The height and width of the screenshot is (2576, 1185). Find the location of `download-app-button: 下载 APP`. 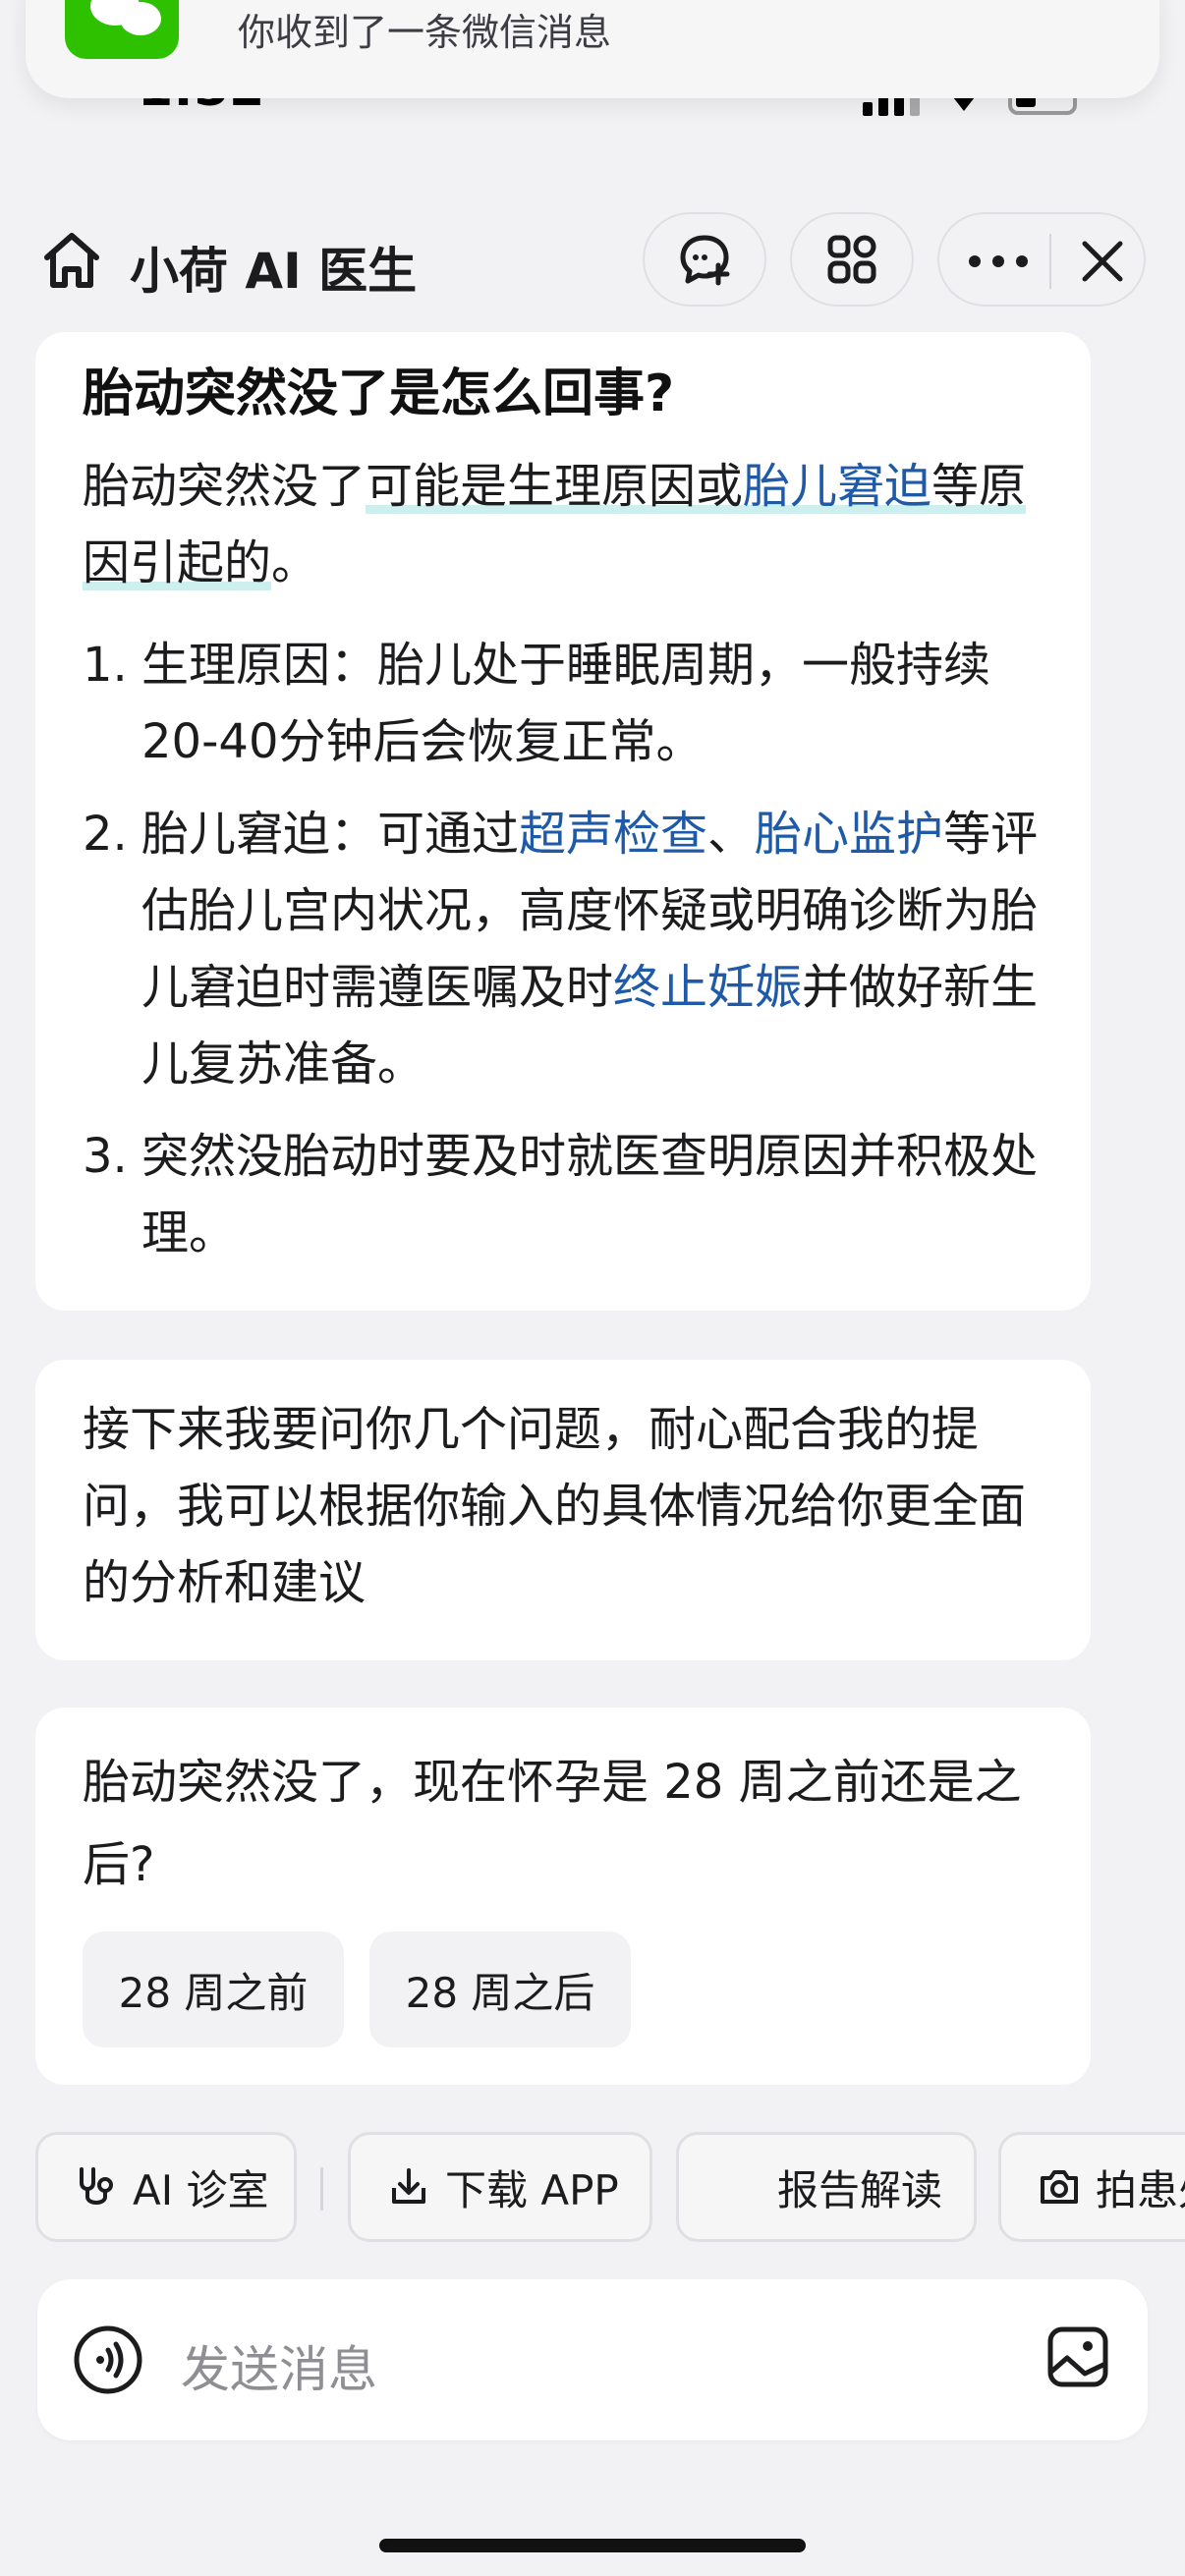

download-app-button: 下载 APP is located at coordinates (500, 2187).